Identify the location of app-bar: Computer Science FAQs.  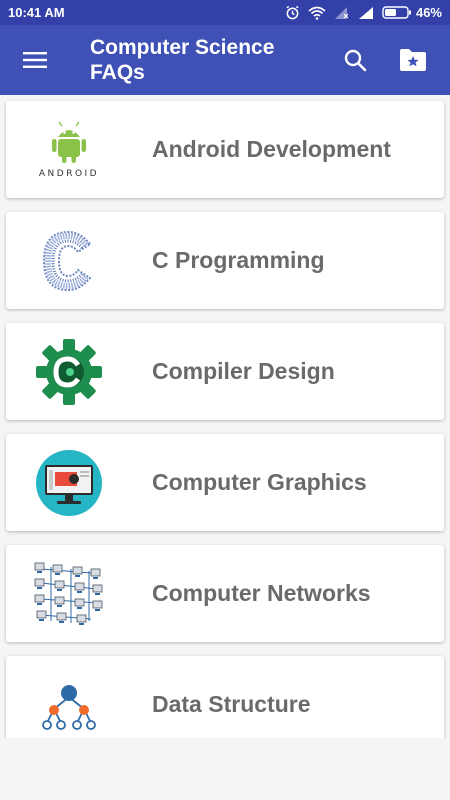
(225, 60).